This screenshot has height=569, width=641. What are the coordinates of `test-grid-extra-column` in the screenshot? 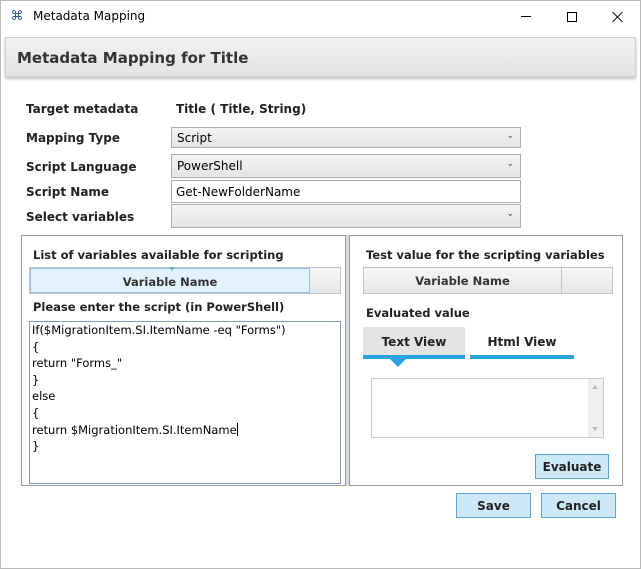 It's located at (587, 280).